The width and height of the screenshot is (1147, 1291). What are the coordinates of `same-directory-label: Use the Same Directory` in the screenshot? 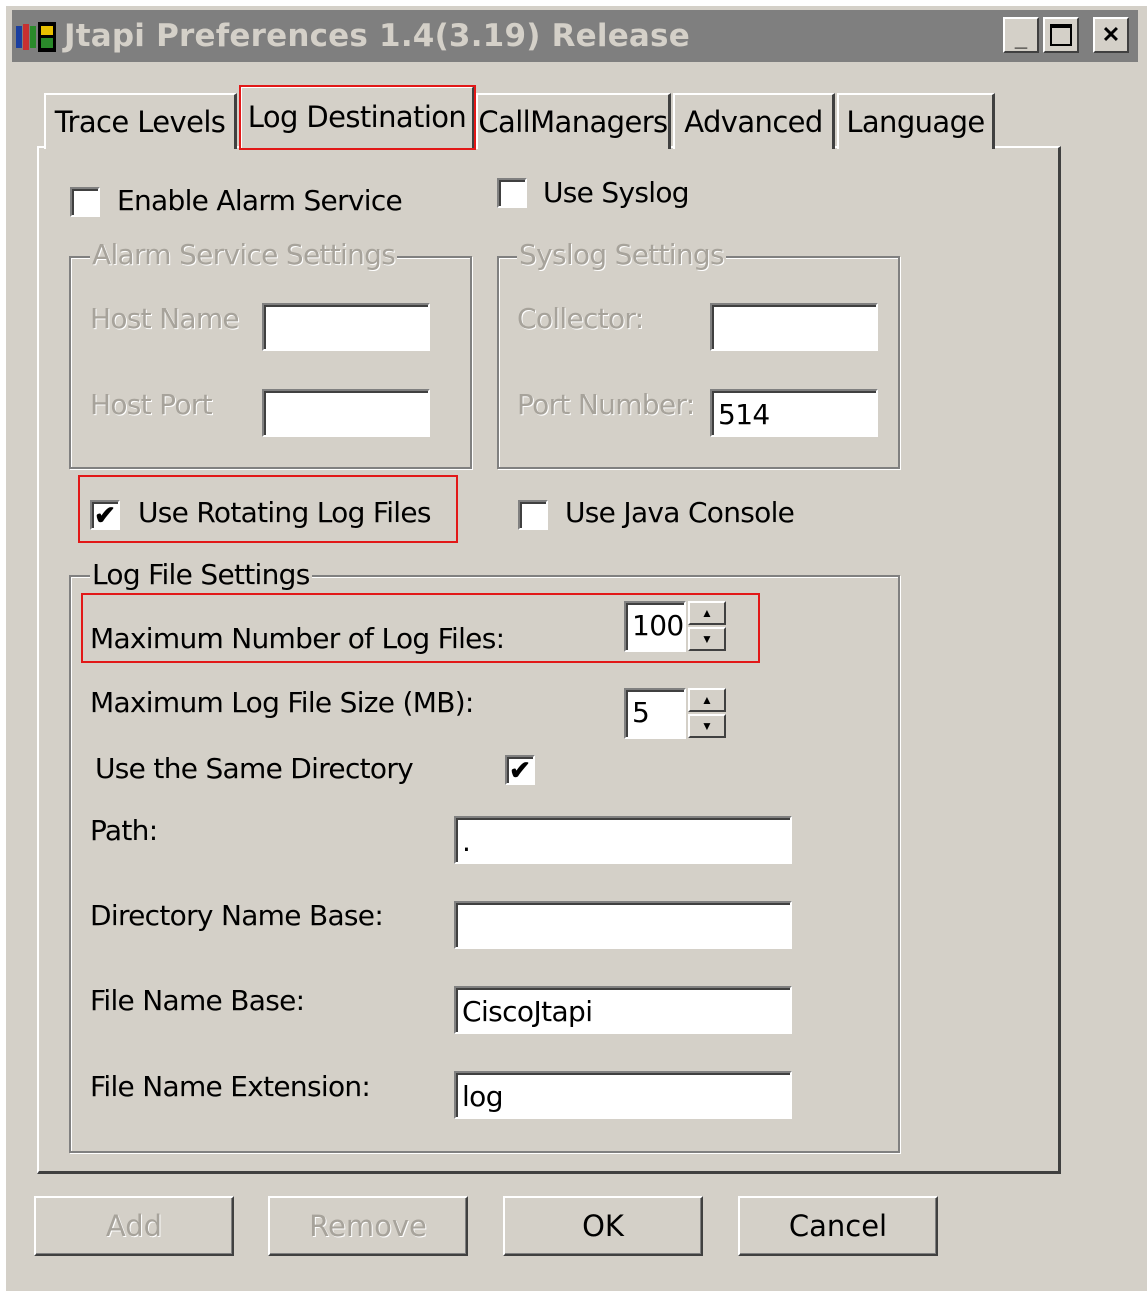 It's located at (254, 768).